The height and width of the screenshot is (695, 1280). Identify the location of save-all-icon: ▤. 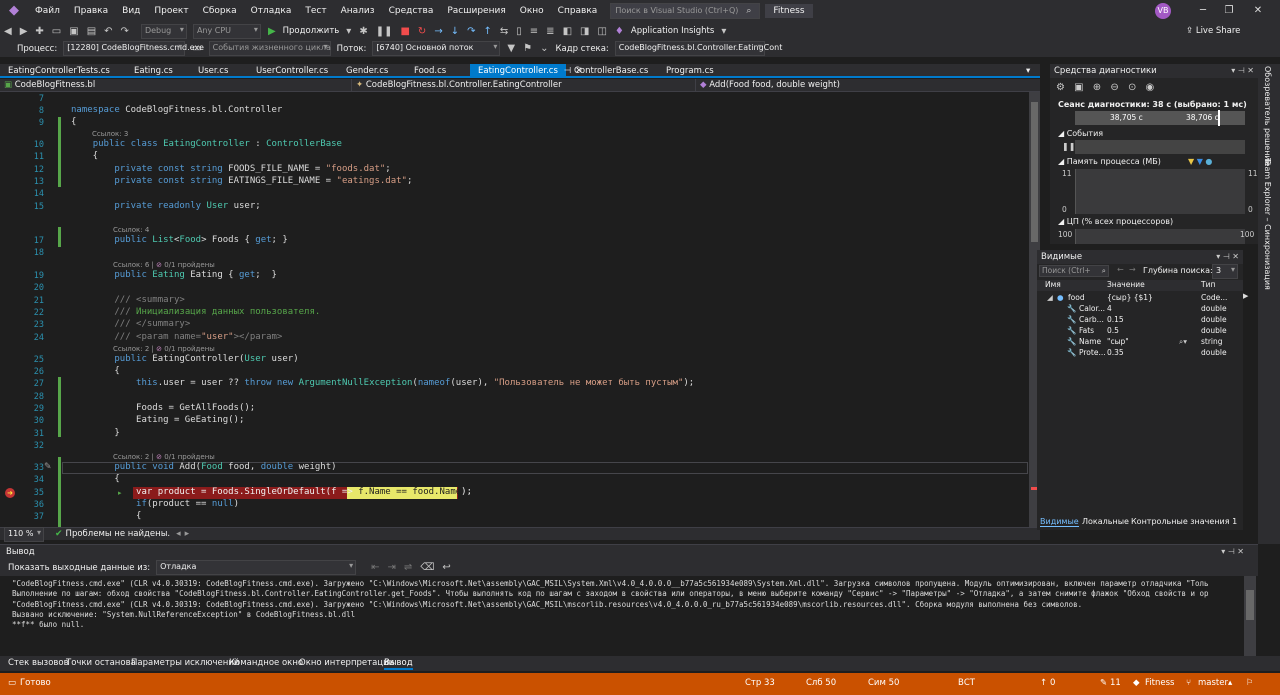
(91, 31).